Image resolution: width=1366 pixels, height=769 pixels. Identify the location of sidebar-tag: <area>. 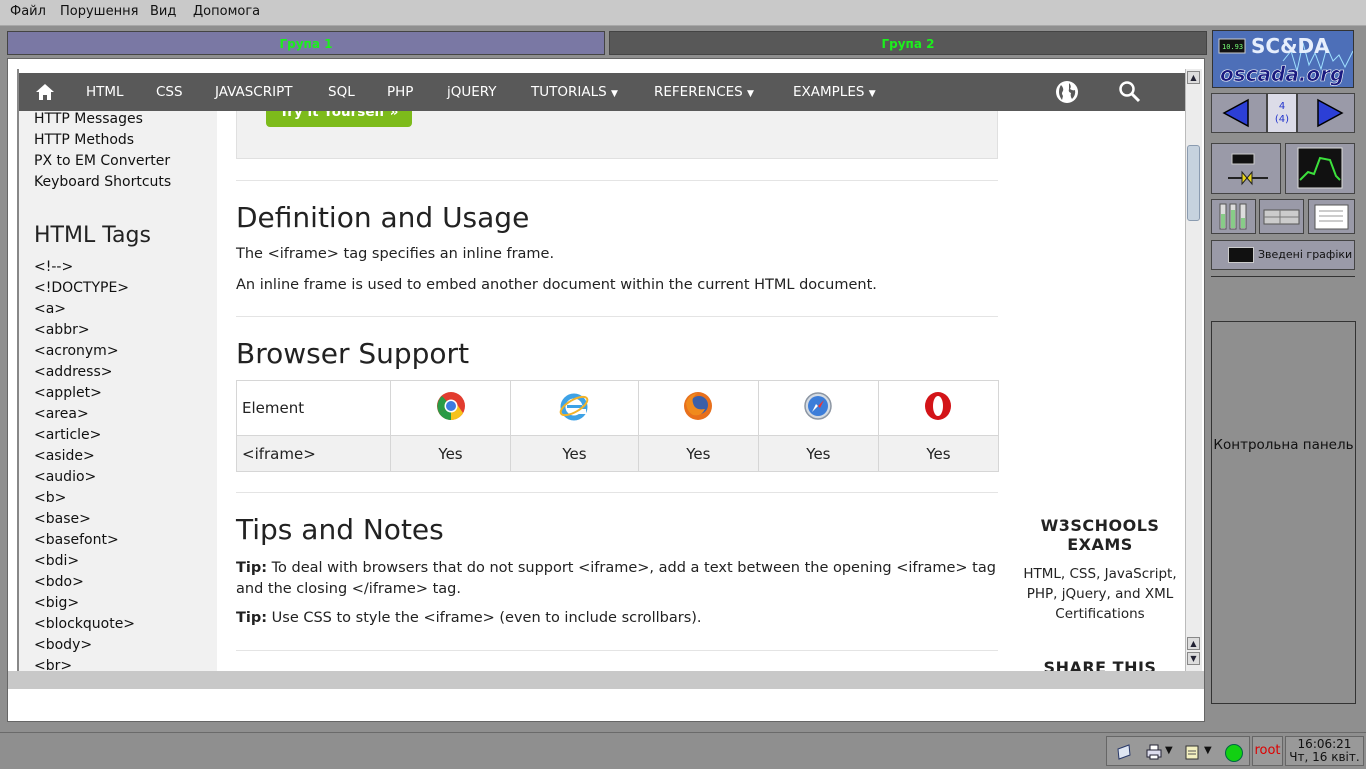
(61, 414).